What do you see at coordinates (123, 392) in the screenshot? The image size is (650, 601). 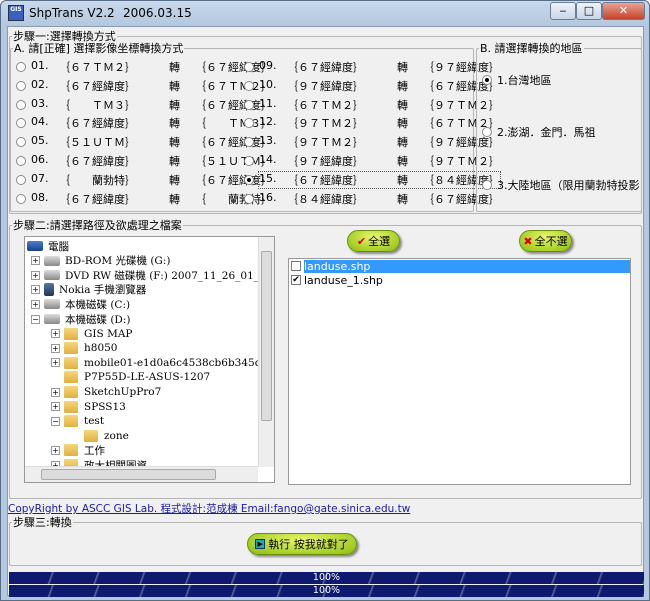 I see `tree-item-label: SketchUpPro7` at bounding box center [123, 392].